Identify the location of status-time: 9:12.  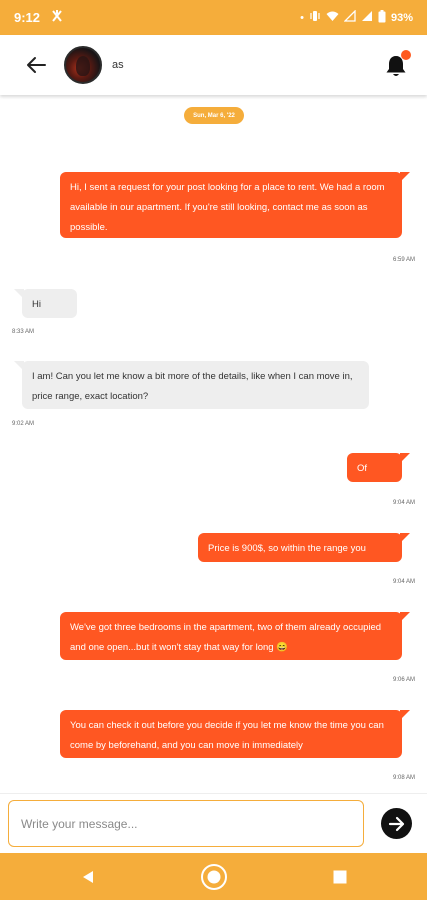
(27, 17).